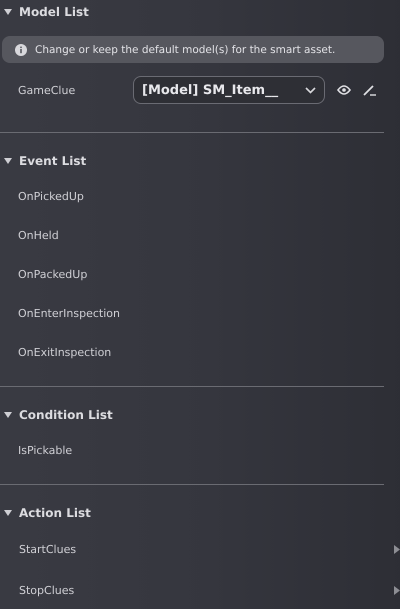 This screenshot has height=609, width=400. What do you see at coordinates (69, 313) in the screenshot?
I see `list-item: OnEnterInspection` at bounding box center [69, 313].